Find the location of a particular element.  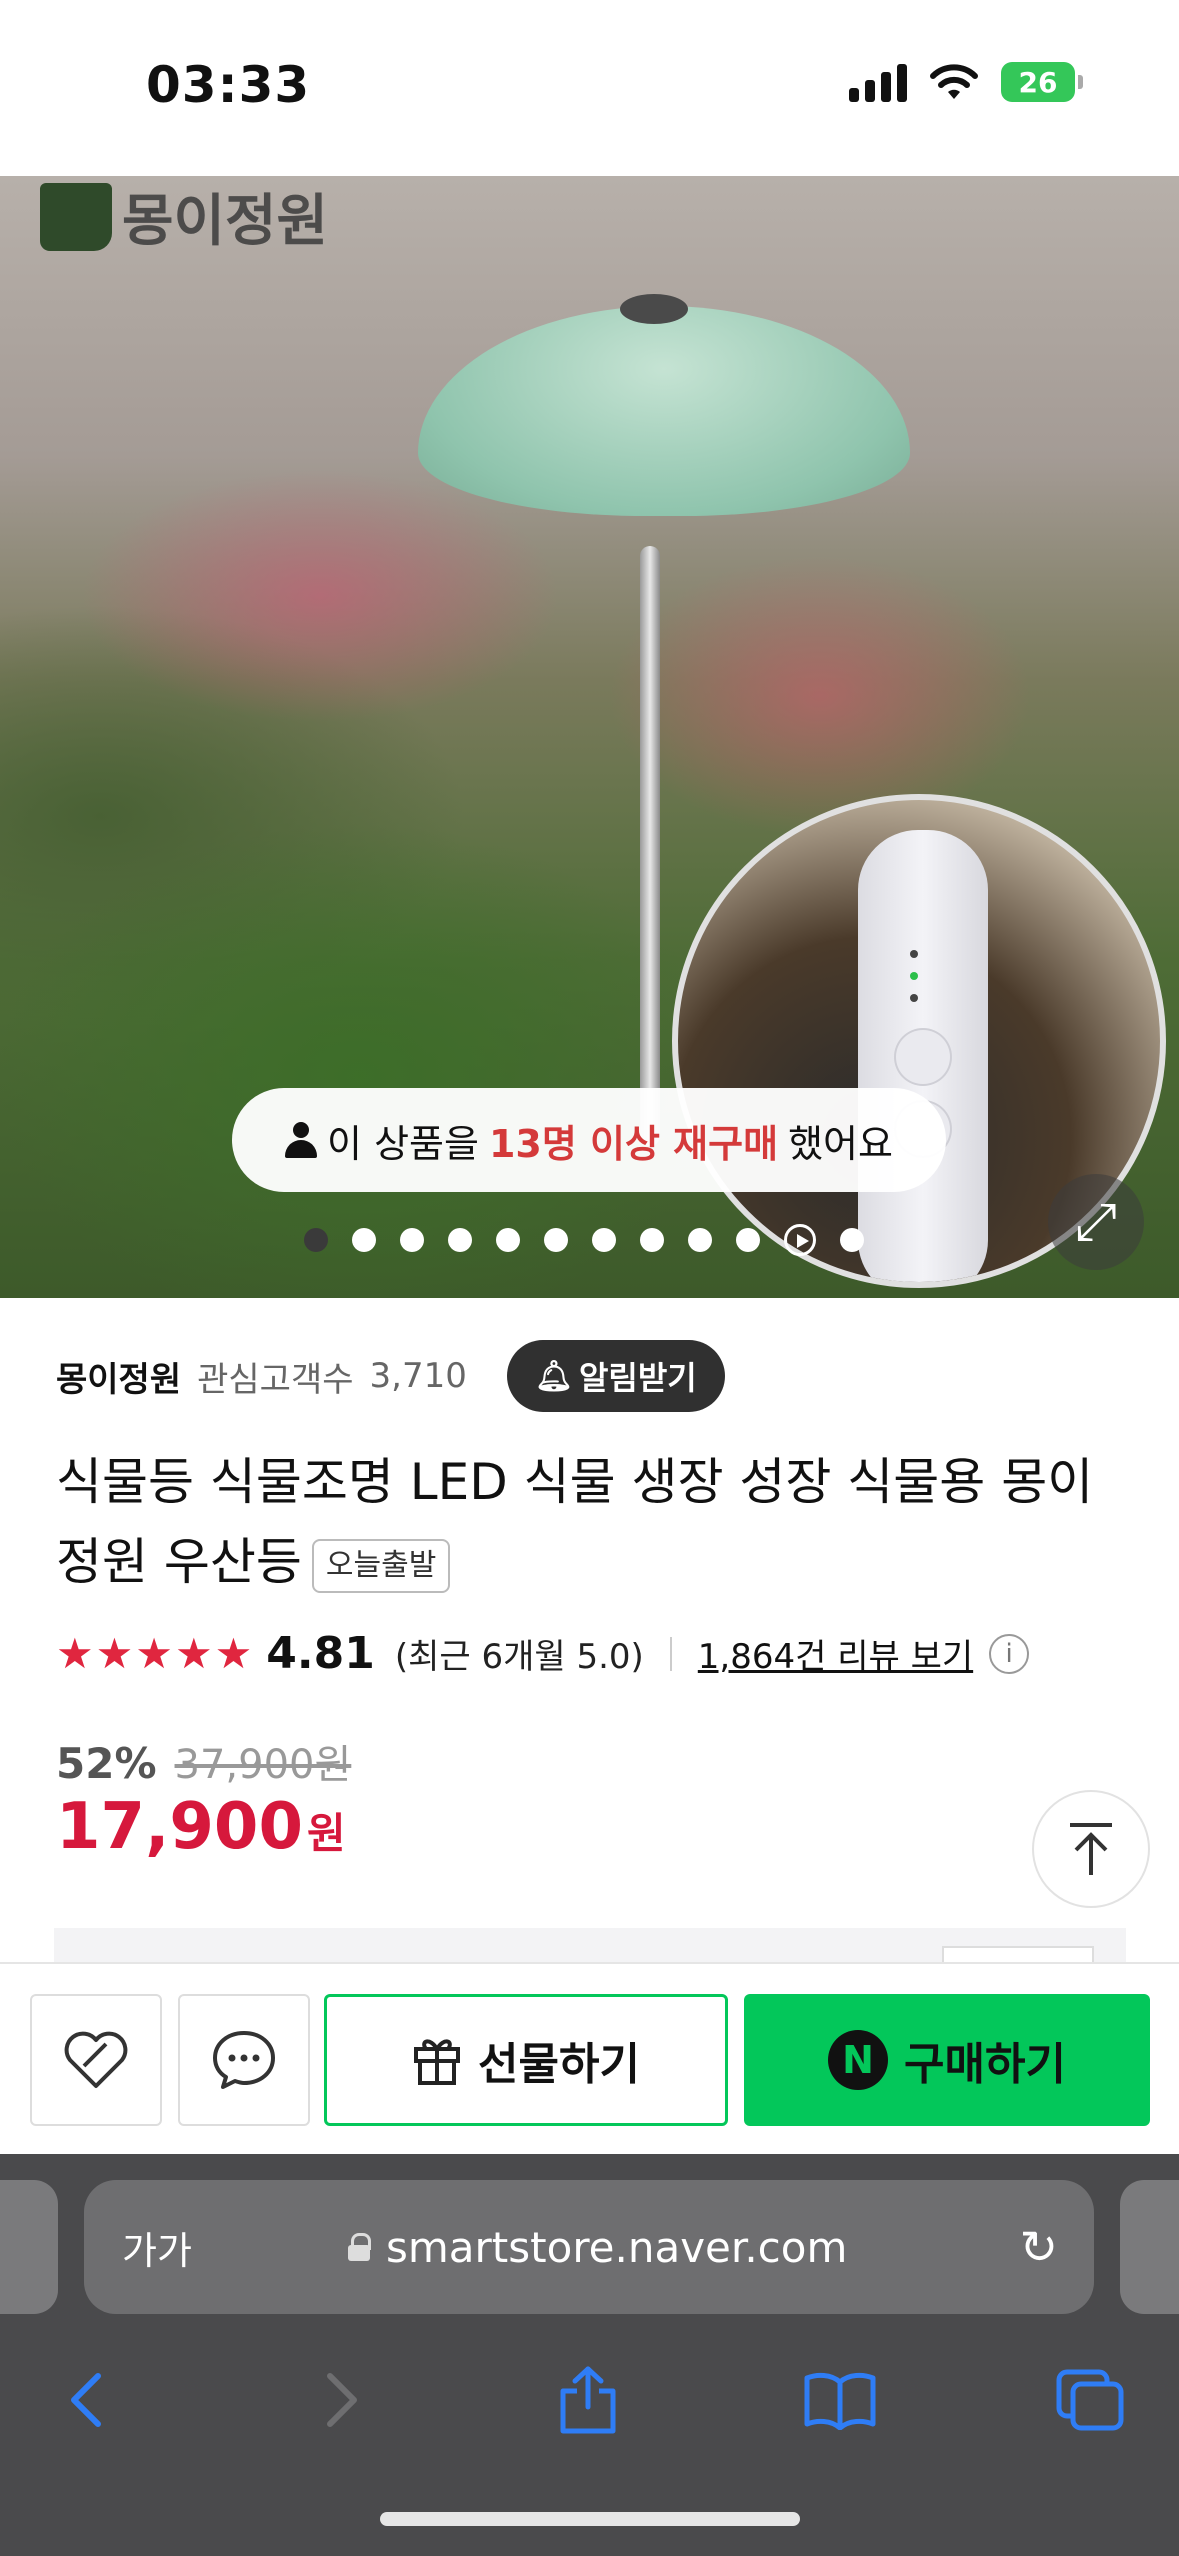

url-display: smartstore.naver.com is located at coordinates (597, 2247).